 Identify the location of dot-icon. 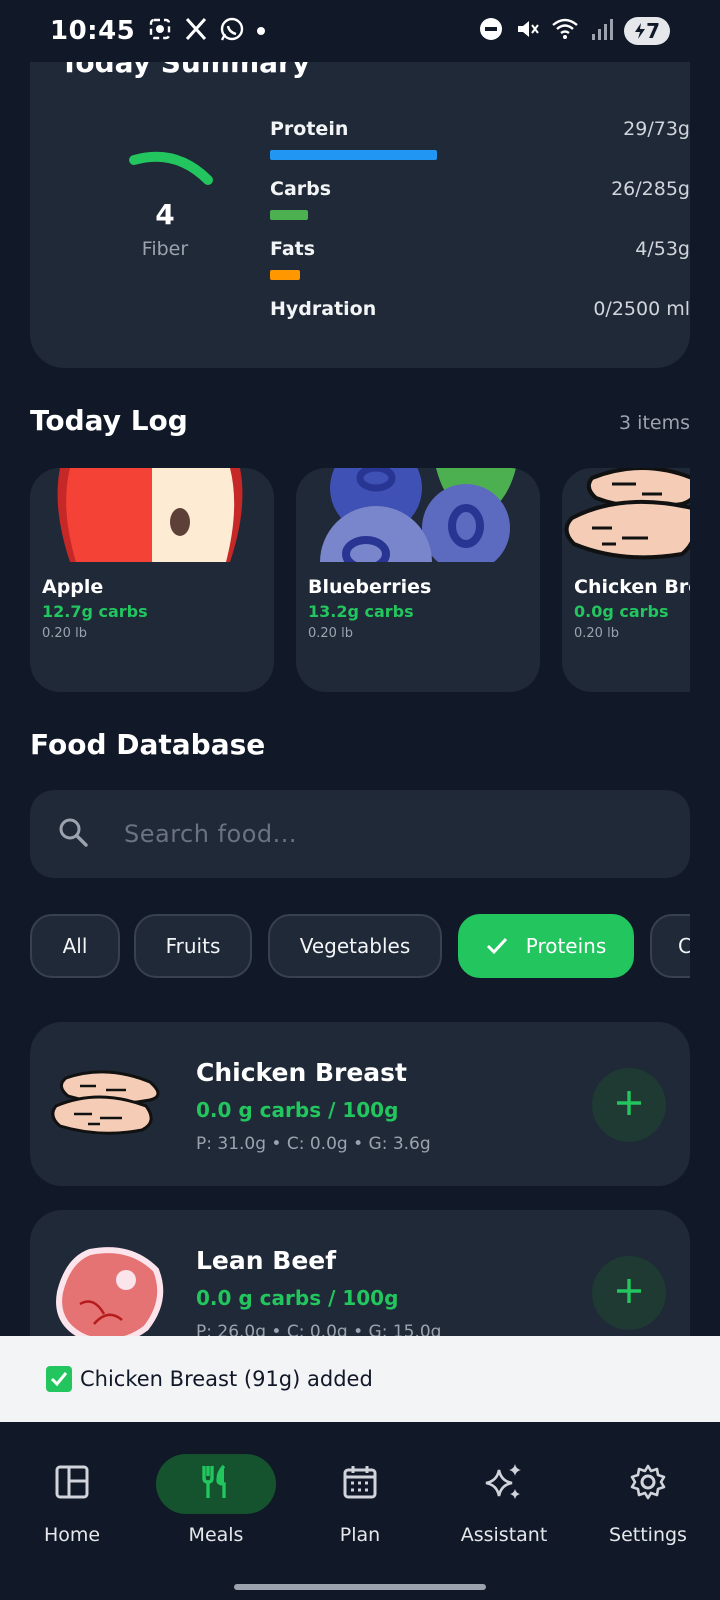
(261, 31).